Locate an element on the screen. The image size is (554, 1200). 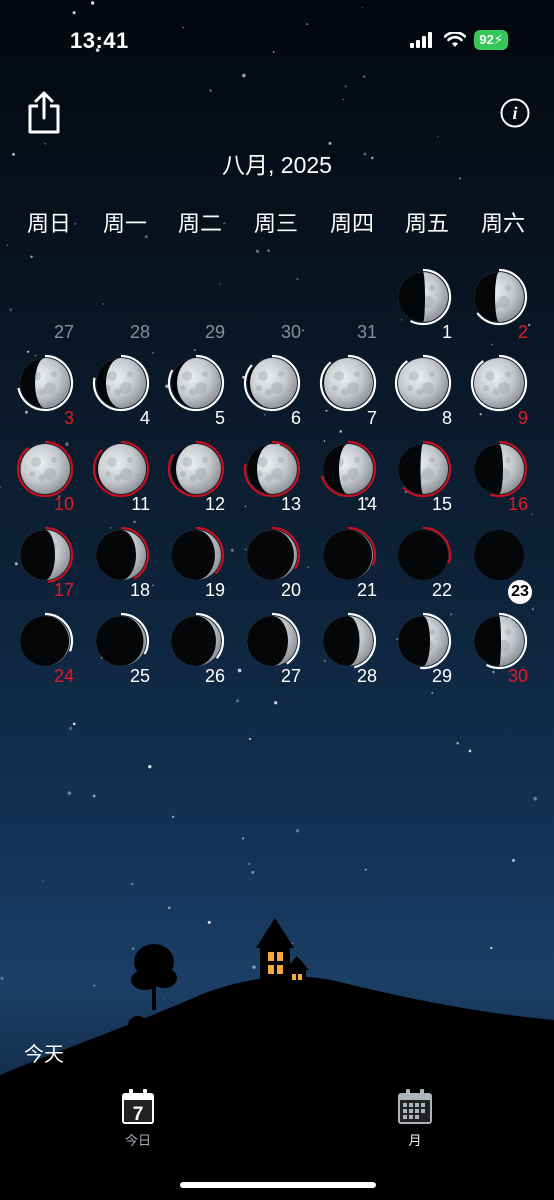
day-cell: 10 is located at coordinates (39, 478).